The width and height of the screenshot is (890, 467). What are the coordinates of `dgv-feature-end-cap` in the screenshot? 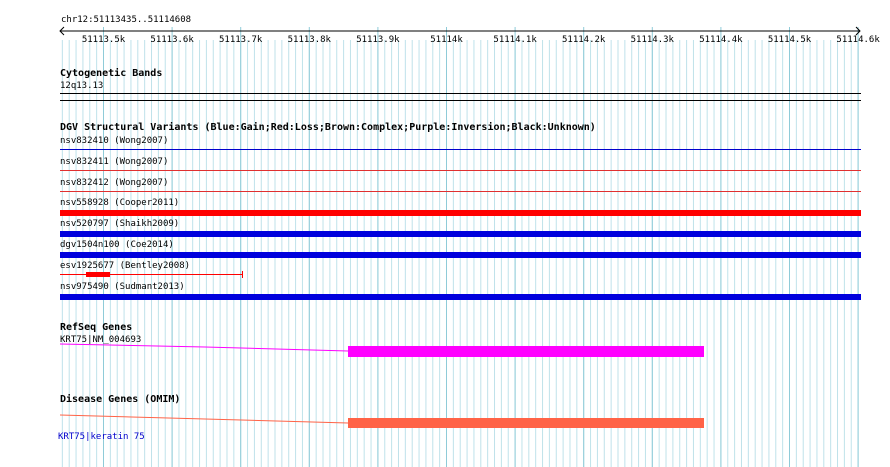 It's located at (242, 274).